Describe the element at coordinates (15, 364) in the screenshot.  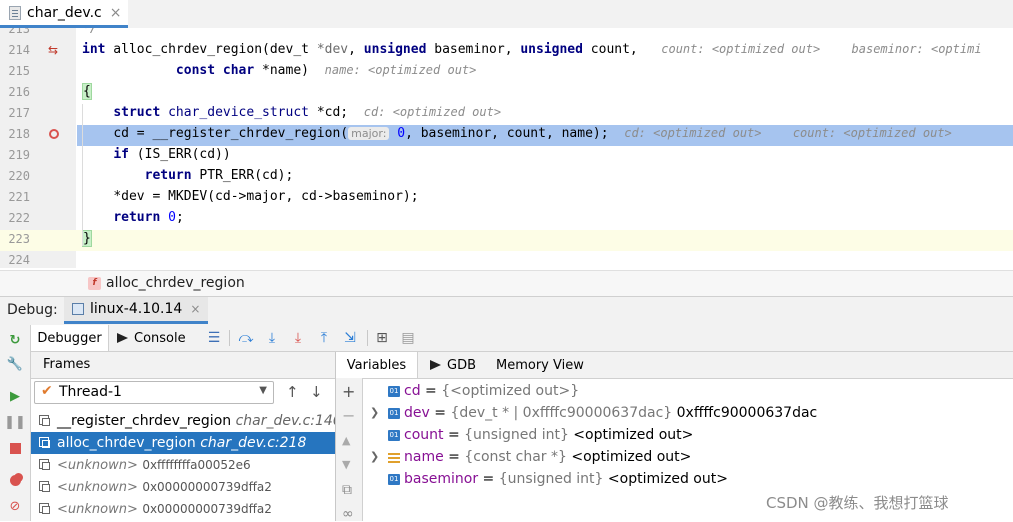
I see `settings-wrench-icon: 🔧` at that location.